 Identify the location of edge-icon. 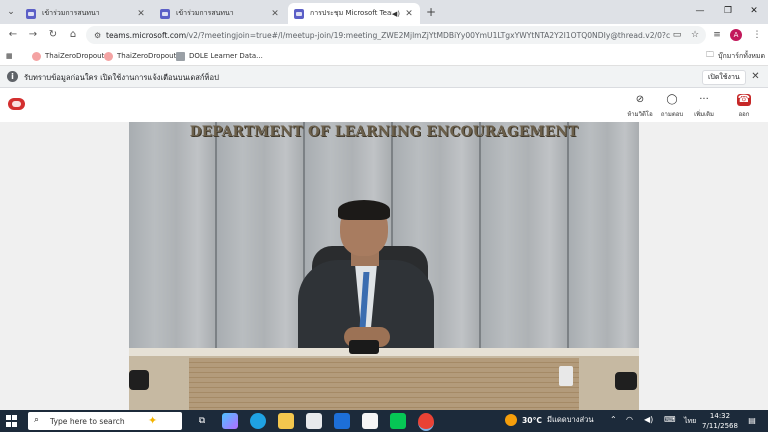
(258, 421).